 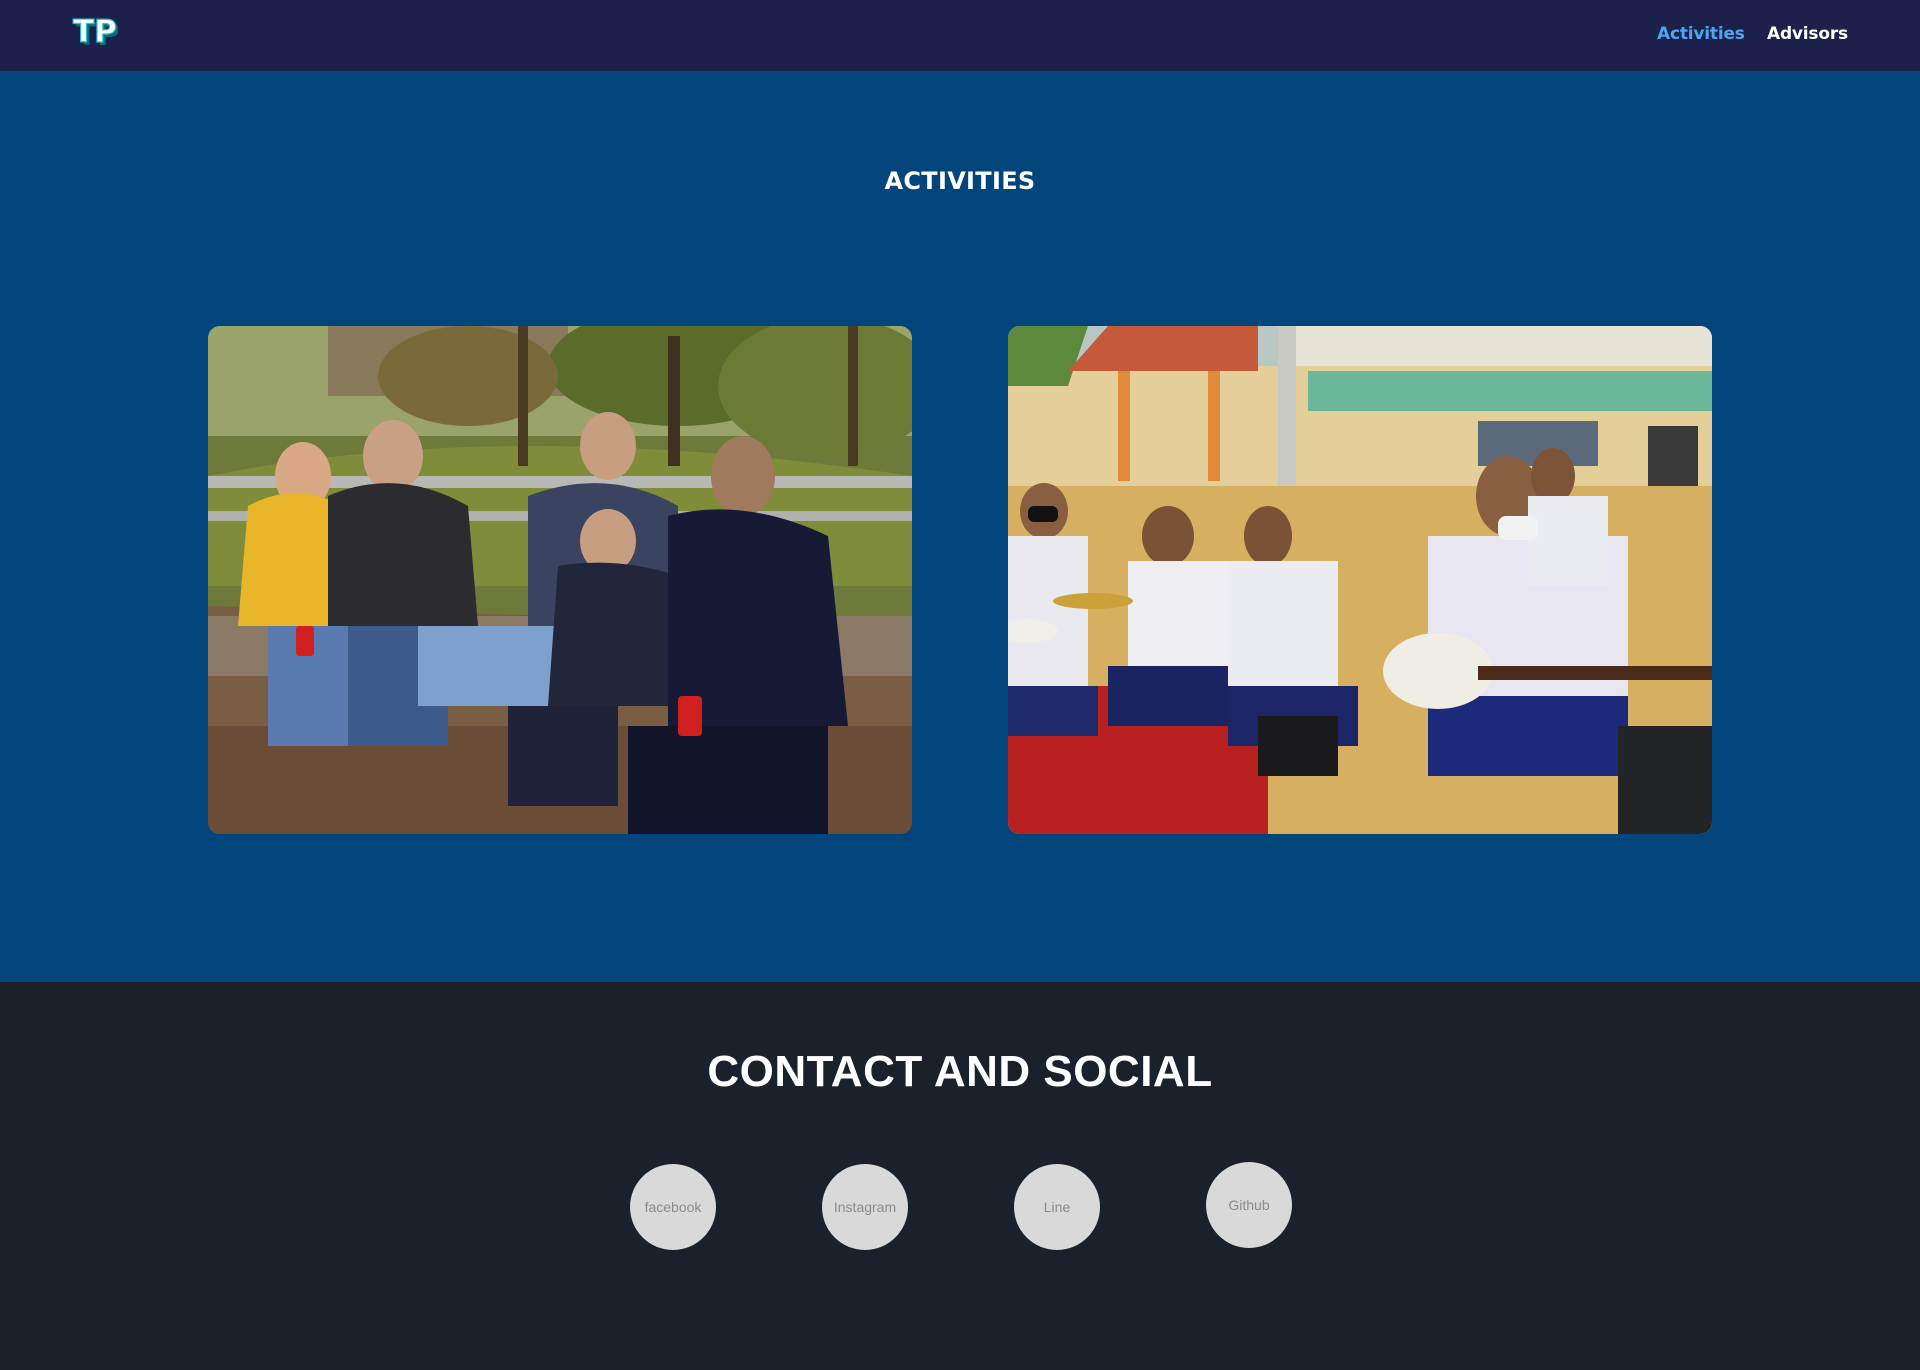 I want to click on line-link: Line, so click(x=1057, y=1207).